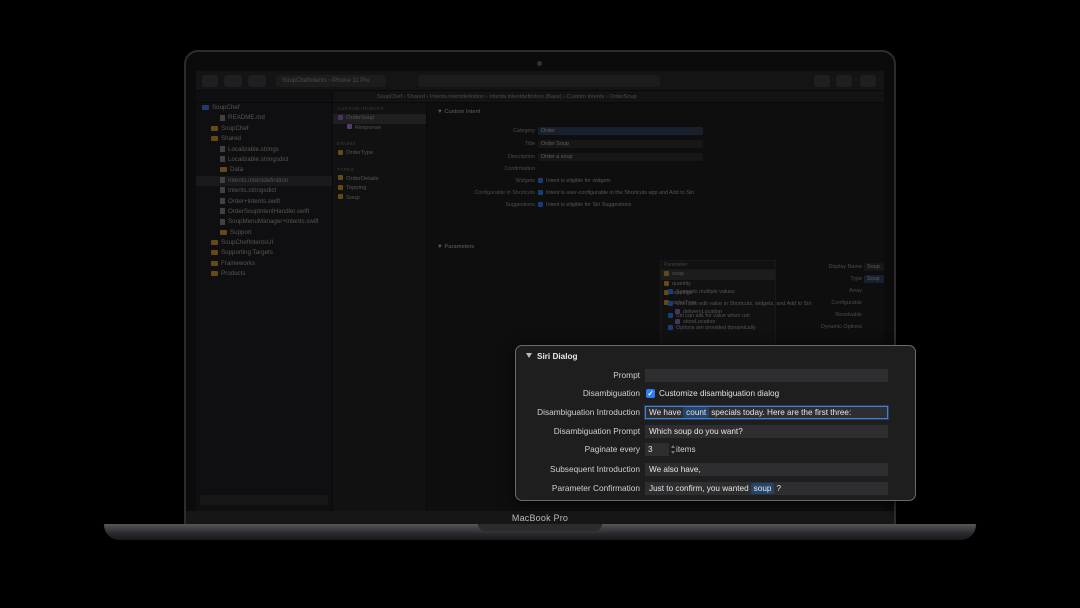 This screenshot has height=608, width=1080. I want to click on disambiguation-checkbox: ✓, so click(650, 393).